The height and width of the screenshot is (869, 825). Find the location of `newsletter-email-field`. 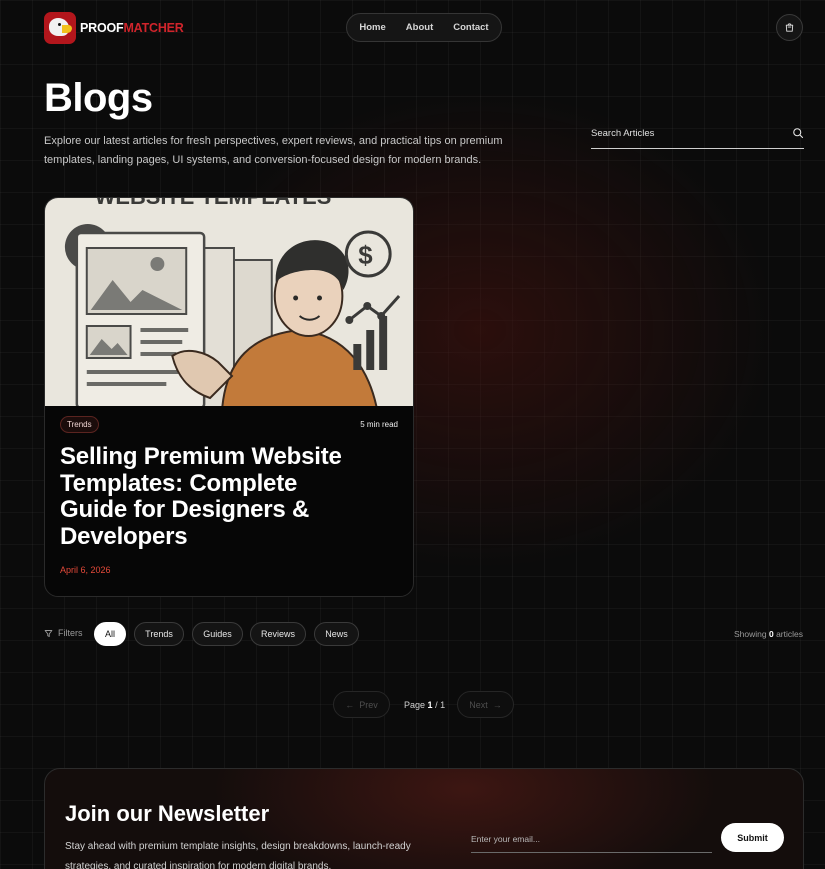

newsletter-email-field is located at coordinates (591, 840).